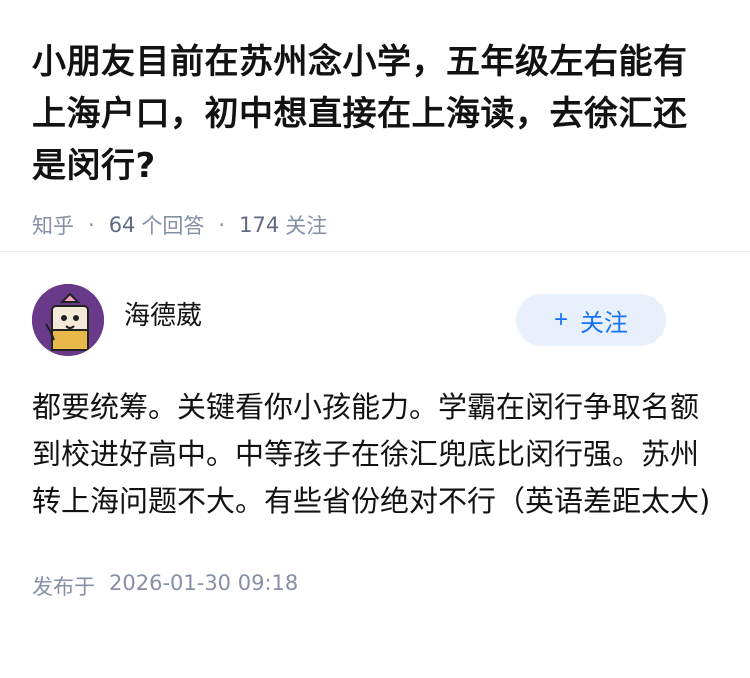 This screenshot has height=678, width=750. What do you see at coordinates (375, 320) in the screenshot?
I see `author-row: 海德葳 + 关注` at bounding box center [375, 320].